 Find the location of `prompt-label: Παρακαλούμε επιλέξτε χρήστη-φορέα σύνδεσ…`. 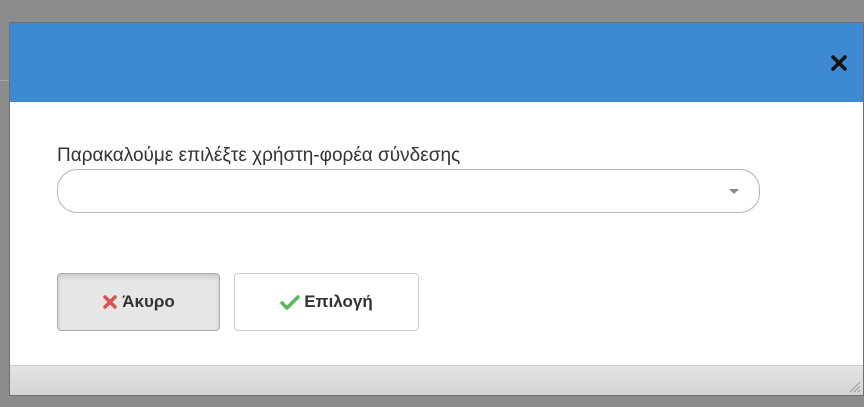

prompt-label: Παρακαλούμε επιλέξτε χρήστη-φορέα σύνδεσ… is located at coordinates (259, 155).